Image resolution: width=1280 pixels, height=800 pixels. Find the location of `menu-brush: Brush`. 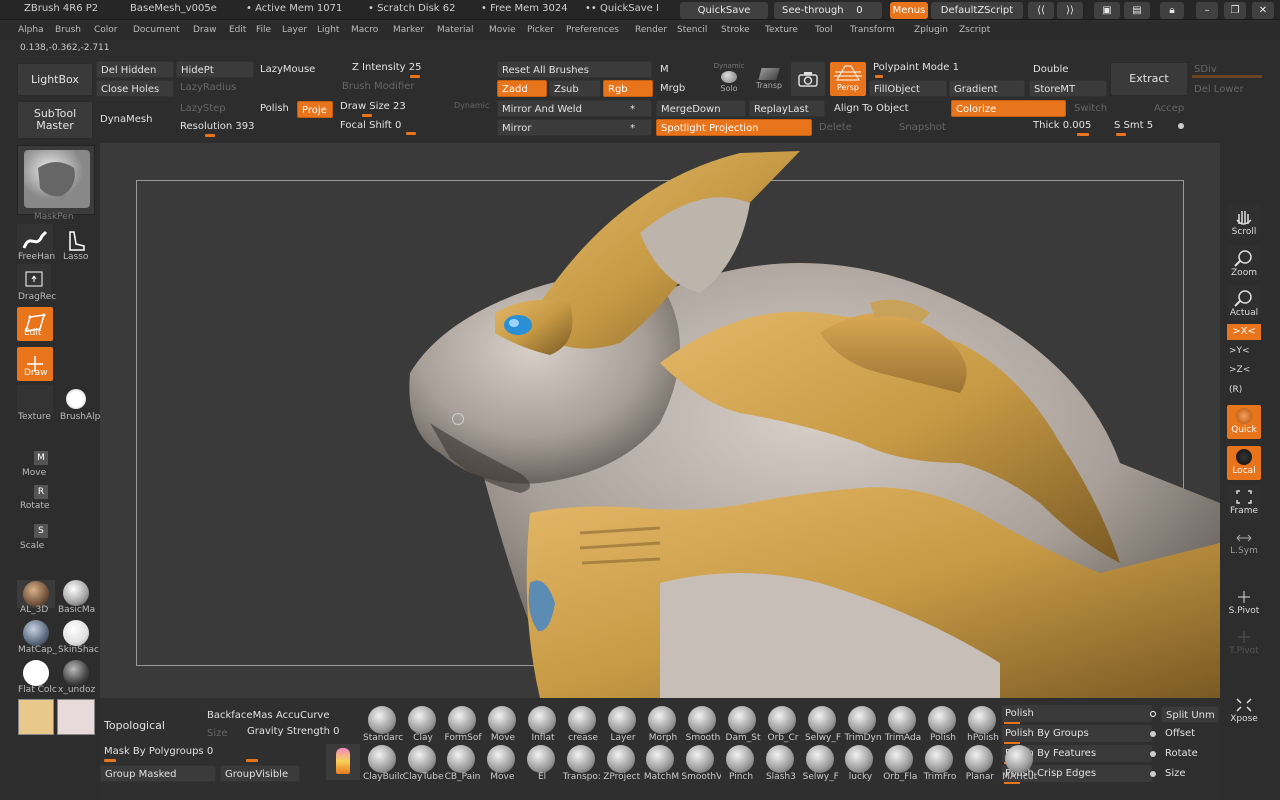

menu-brush: Brush is located at coordinates (68, 30).